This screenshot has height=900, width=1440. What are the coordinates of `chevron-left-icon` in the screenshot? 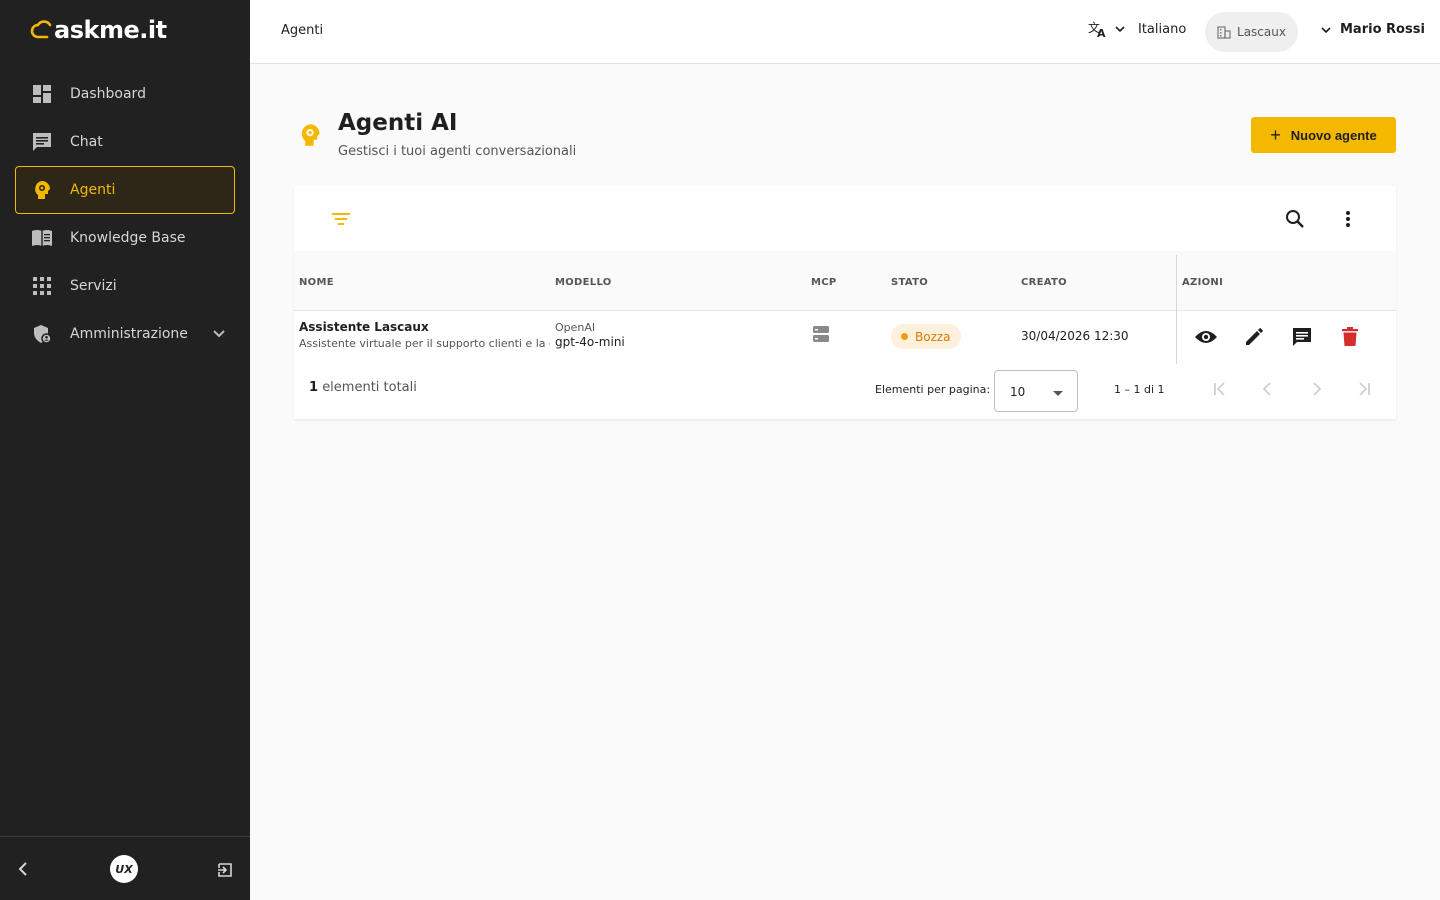 It's located at (24, 871).